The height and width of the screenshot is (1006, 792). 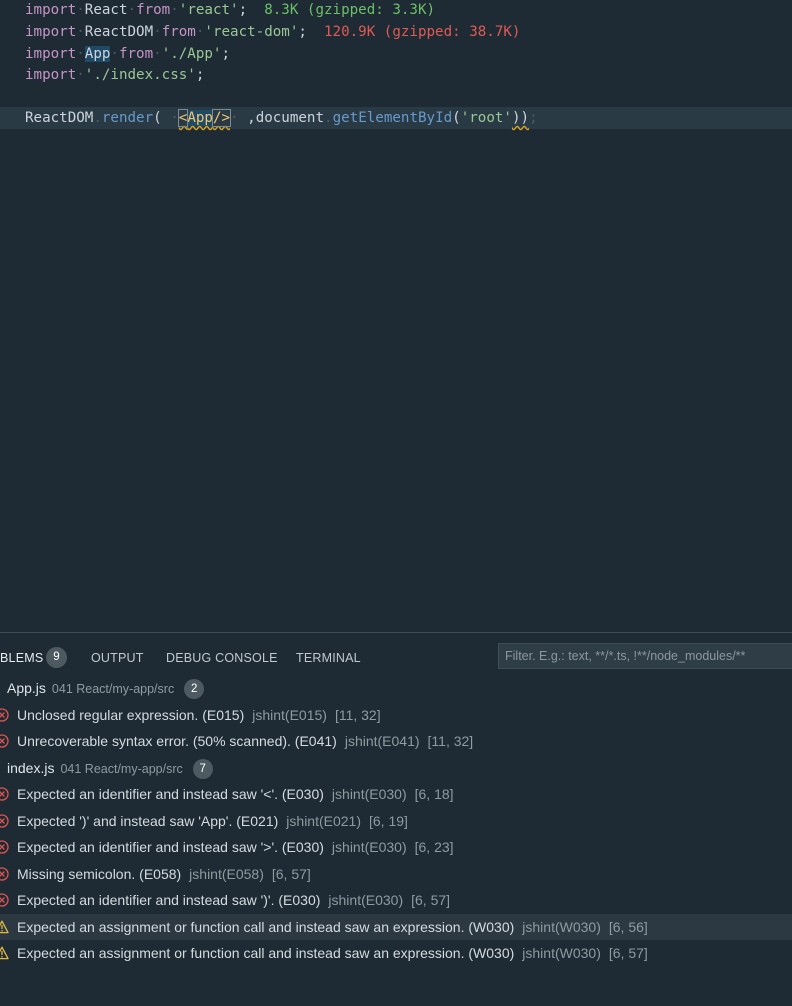 What do you see at coordinates (289, 714) in the screenshot?
I see `problem-source: jshint(E015)` at bounding box center [289, 714].